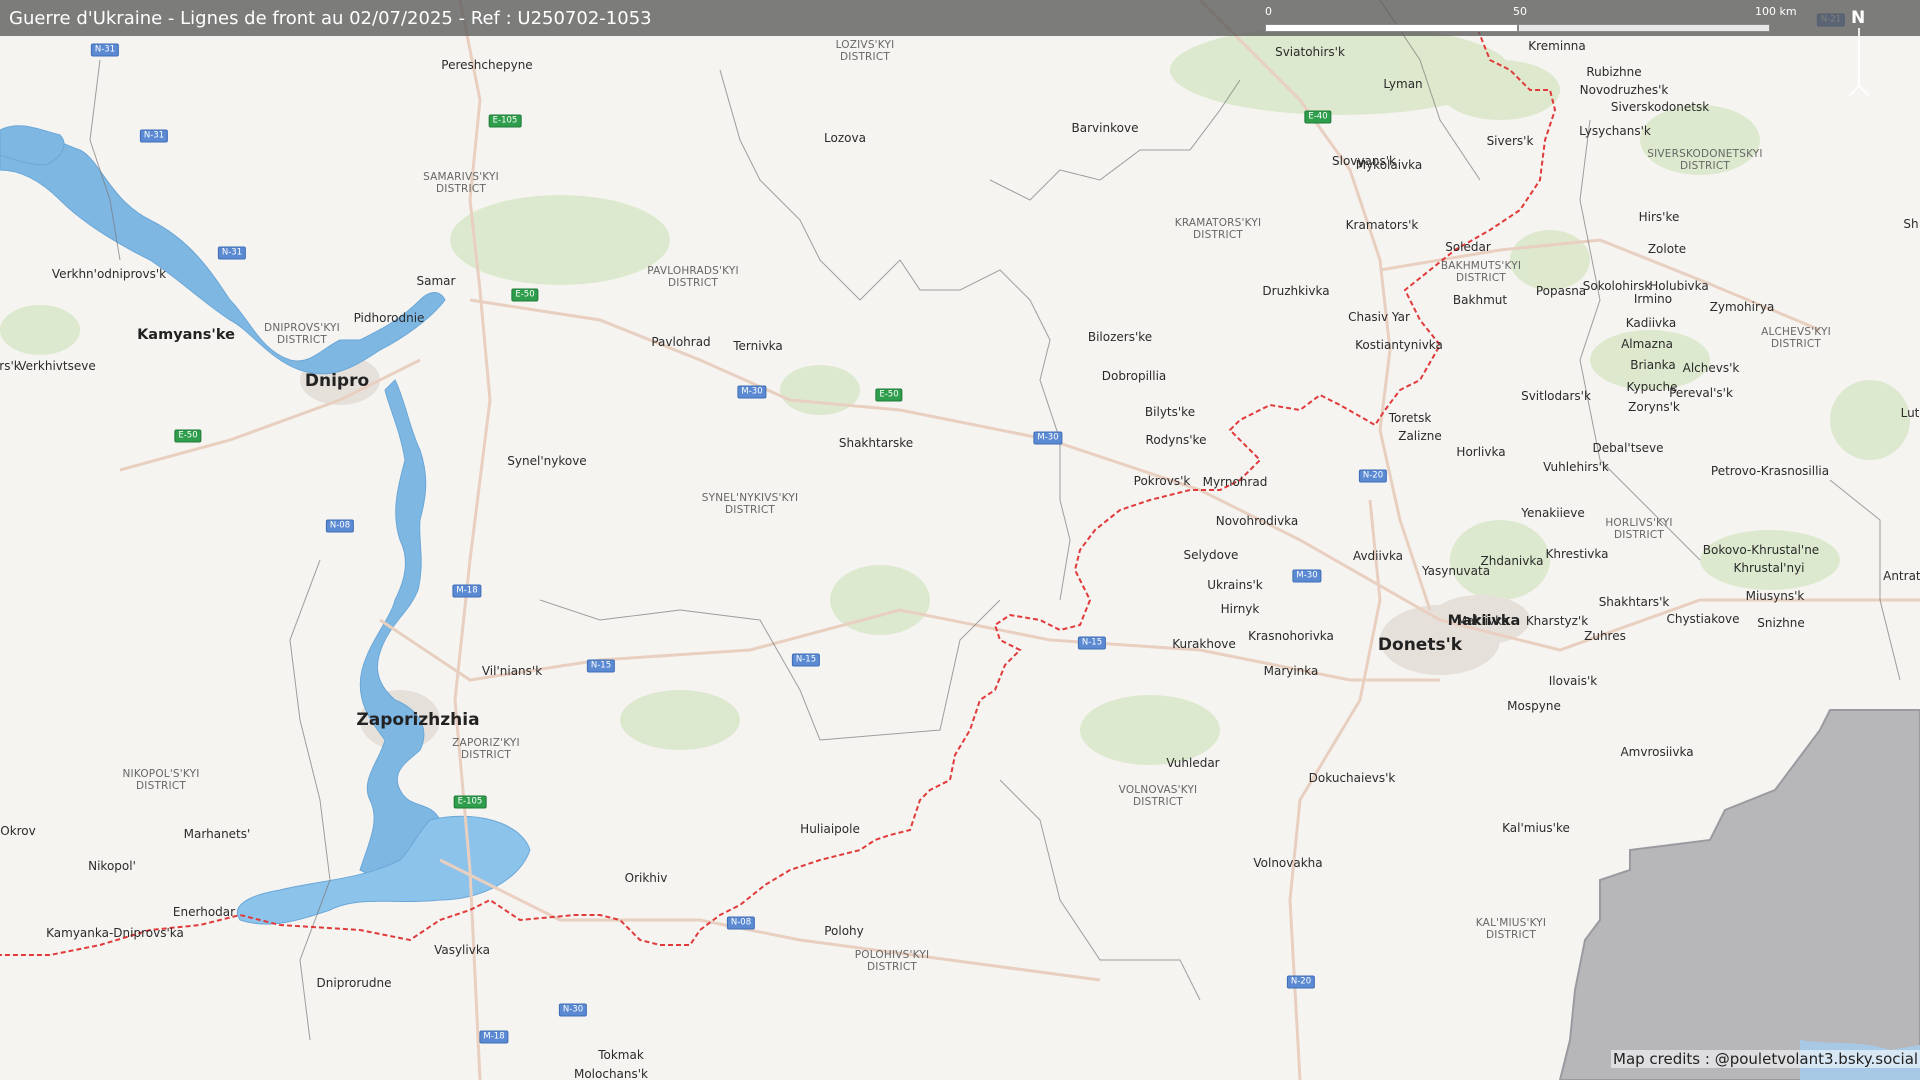 This screenshot has height=1080, width=1920. Describe the element at coordinates (1901, 576) in the screenshot. I see `city-label: Antrats` at that location.